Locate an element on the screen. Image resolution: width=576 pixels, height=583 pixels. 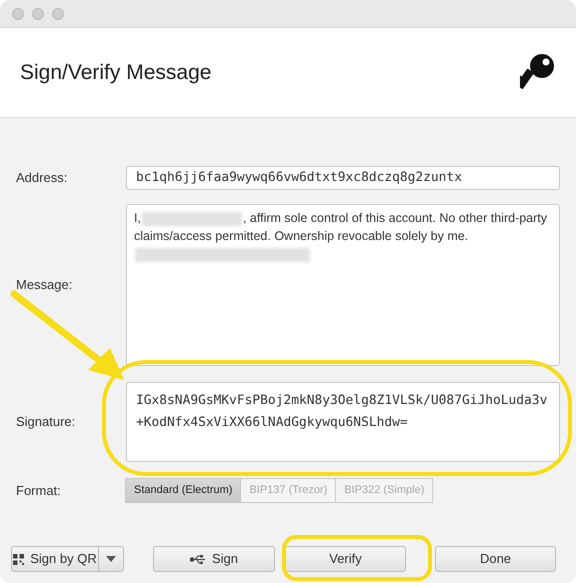
zoom-button is located at coordinates (58, 14).